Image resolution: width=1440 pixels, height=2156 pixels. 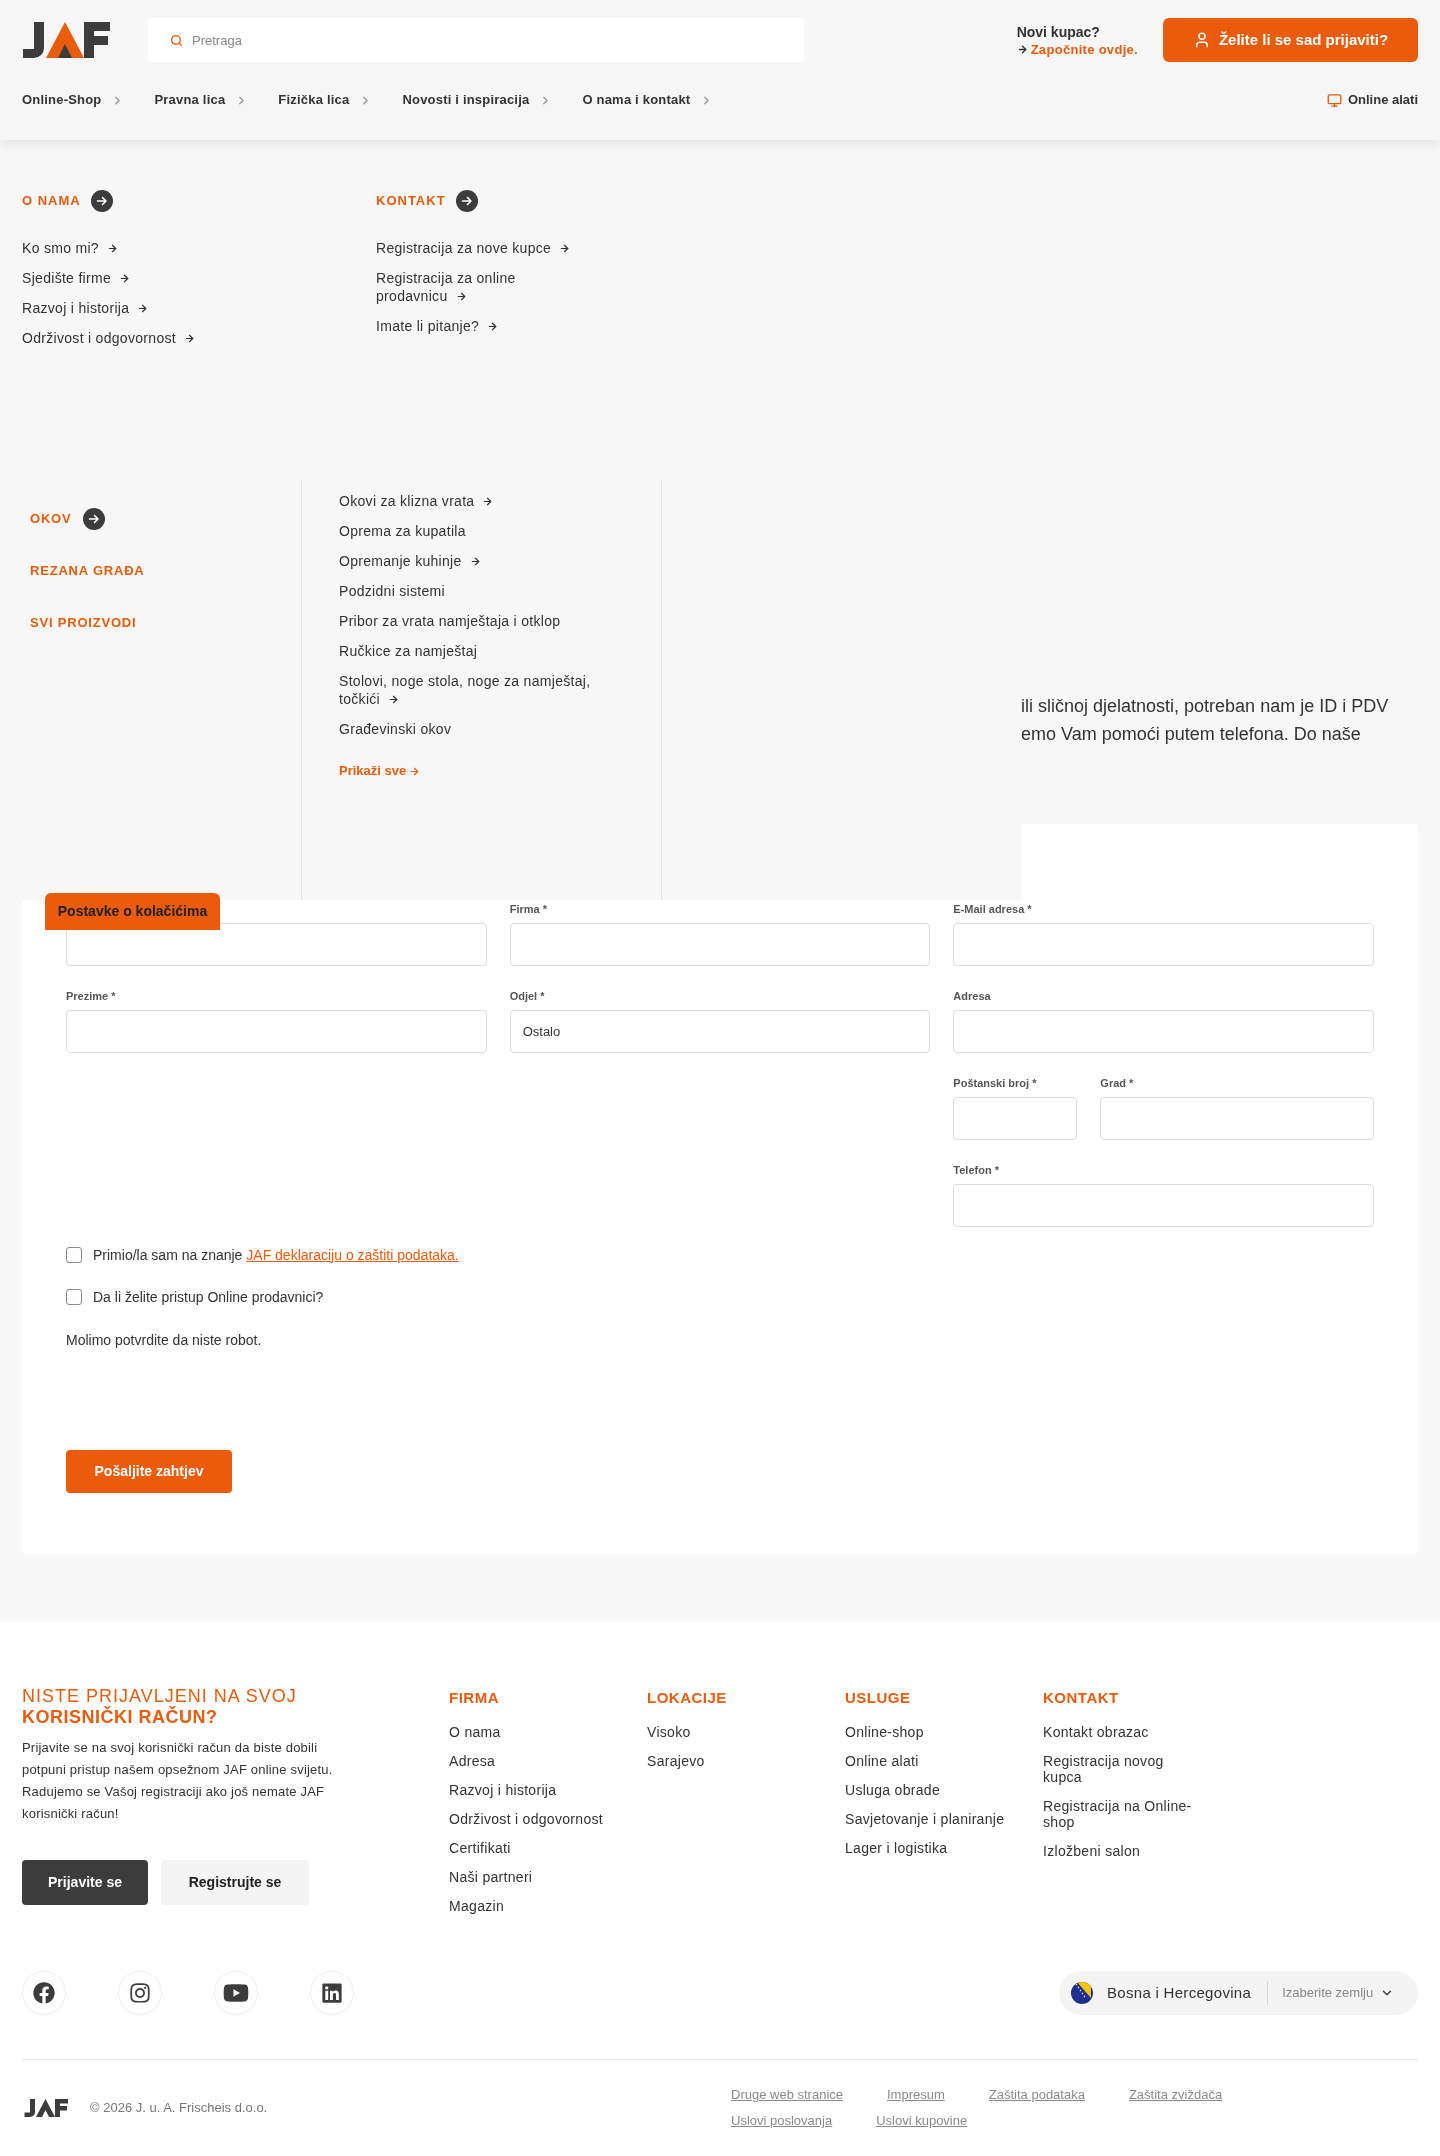 I want to click on legal-link: Impresum, so click(x=916, y=2095).